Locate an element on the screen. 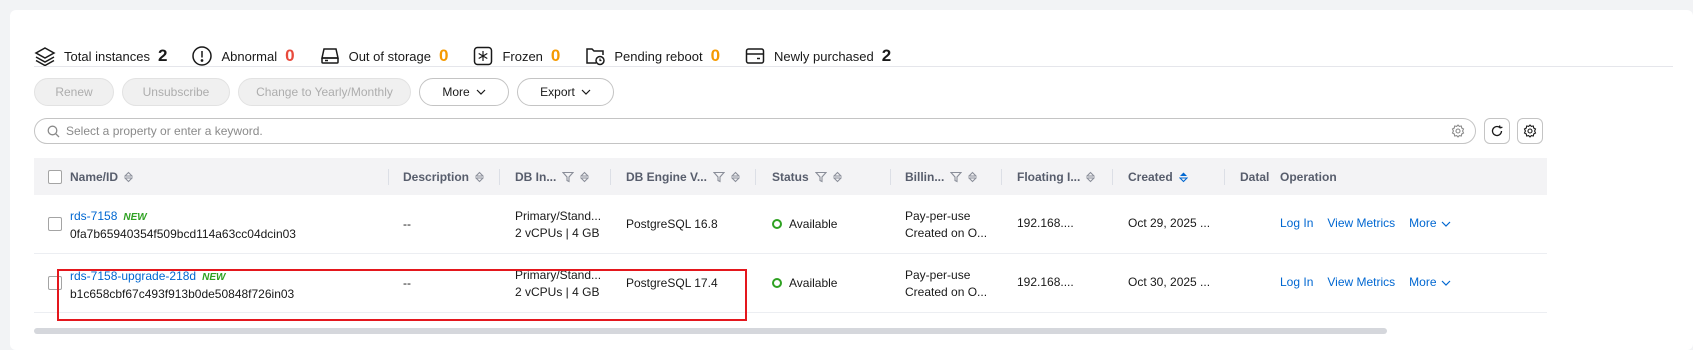 This screenshot has width=1693, height=350. search-bar is located at coordinates (755, 131).